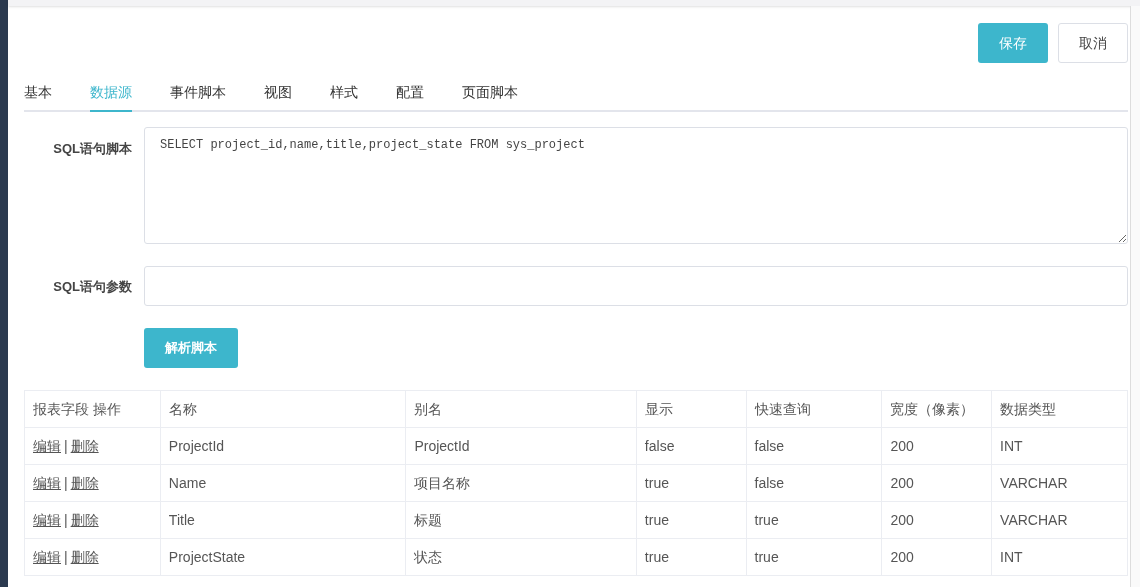  Describe the element at coordinates (1059, 409) in the screenshot. I see `column-header: 数据类型` at that location.